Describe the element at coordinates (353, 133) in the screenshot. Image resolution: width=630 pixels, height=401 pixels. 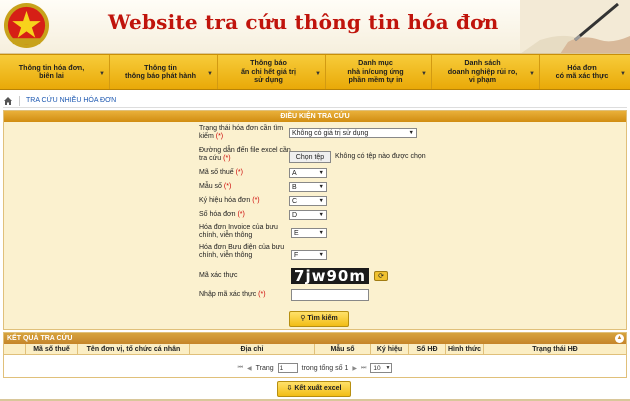
I see `status-select: Không có giá trị sử dụng ▼` at that location.